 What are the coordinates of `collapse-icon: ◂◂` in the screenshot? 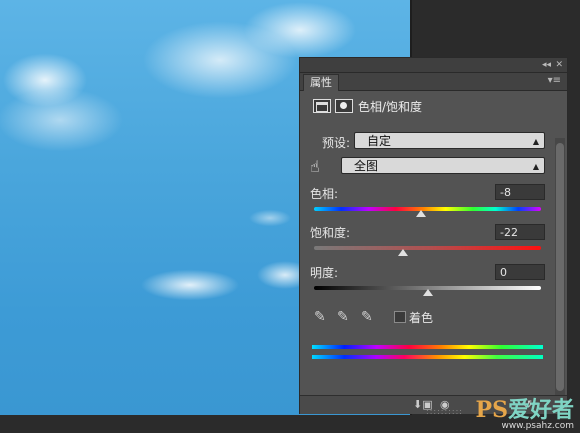 It's located at (546, 65).